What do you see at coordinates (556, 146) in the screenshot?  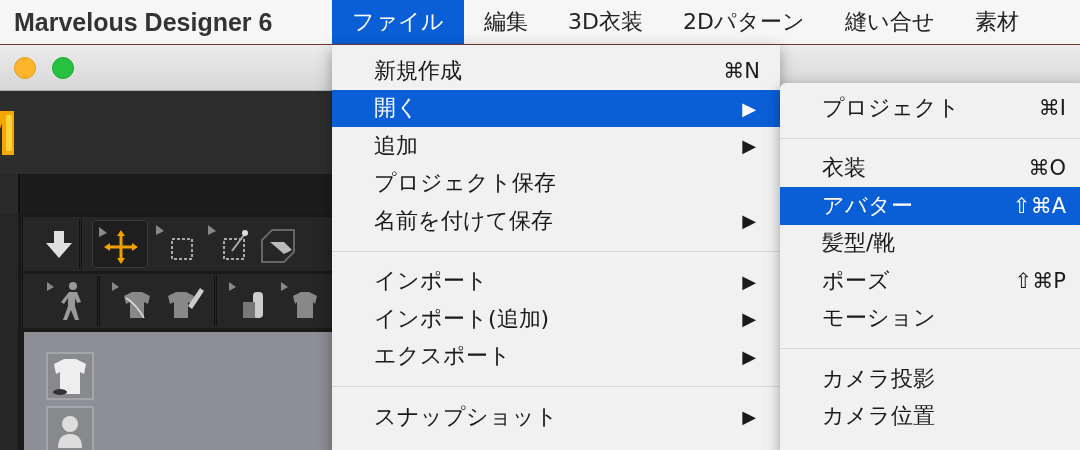 I see `menu-item: 追加 ▶` at bounding box center [556, 146].